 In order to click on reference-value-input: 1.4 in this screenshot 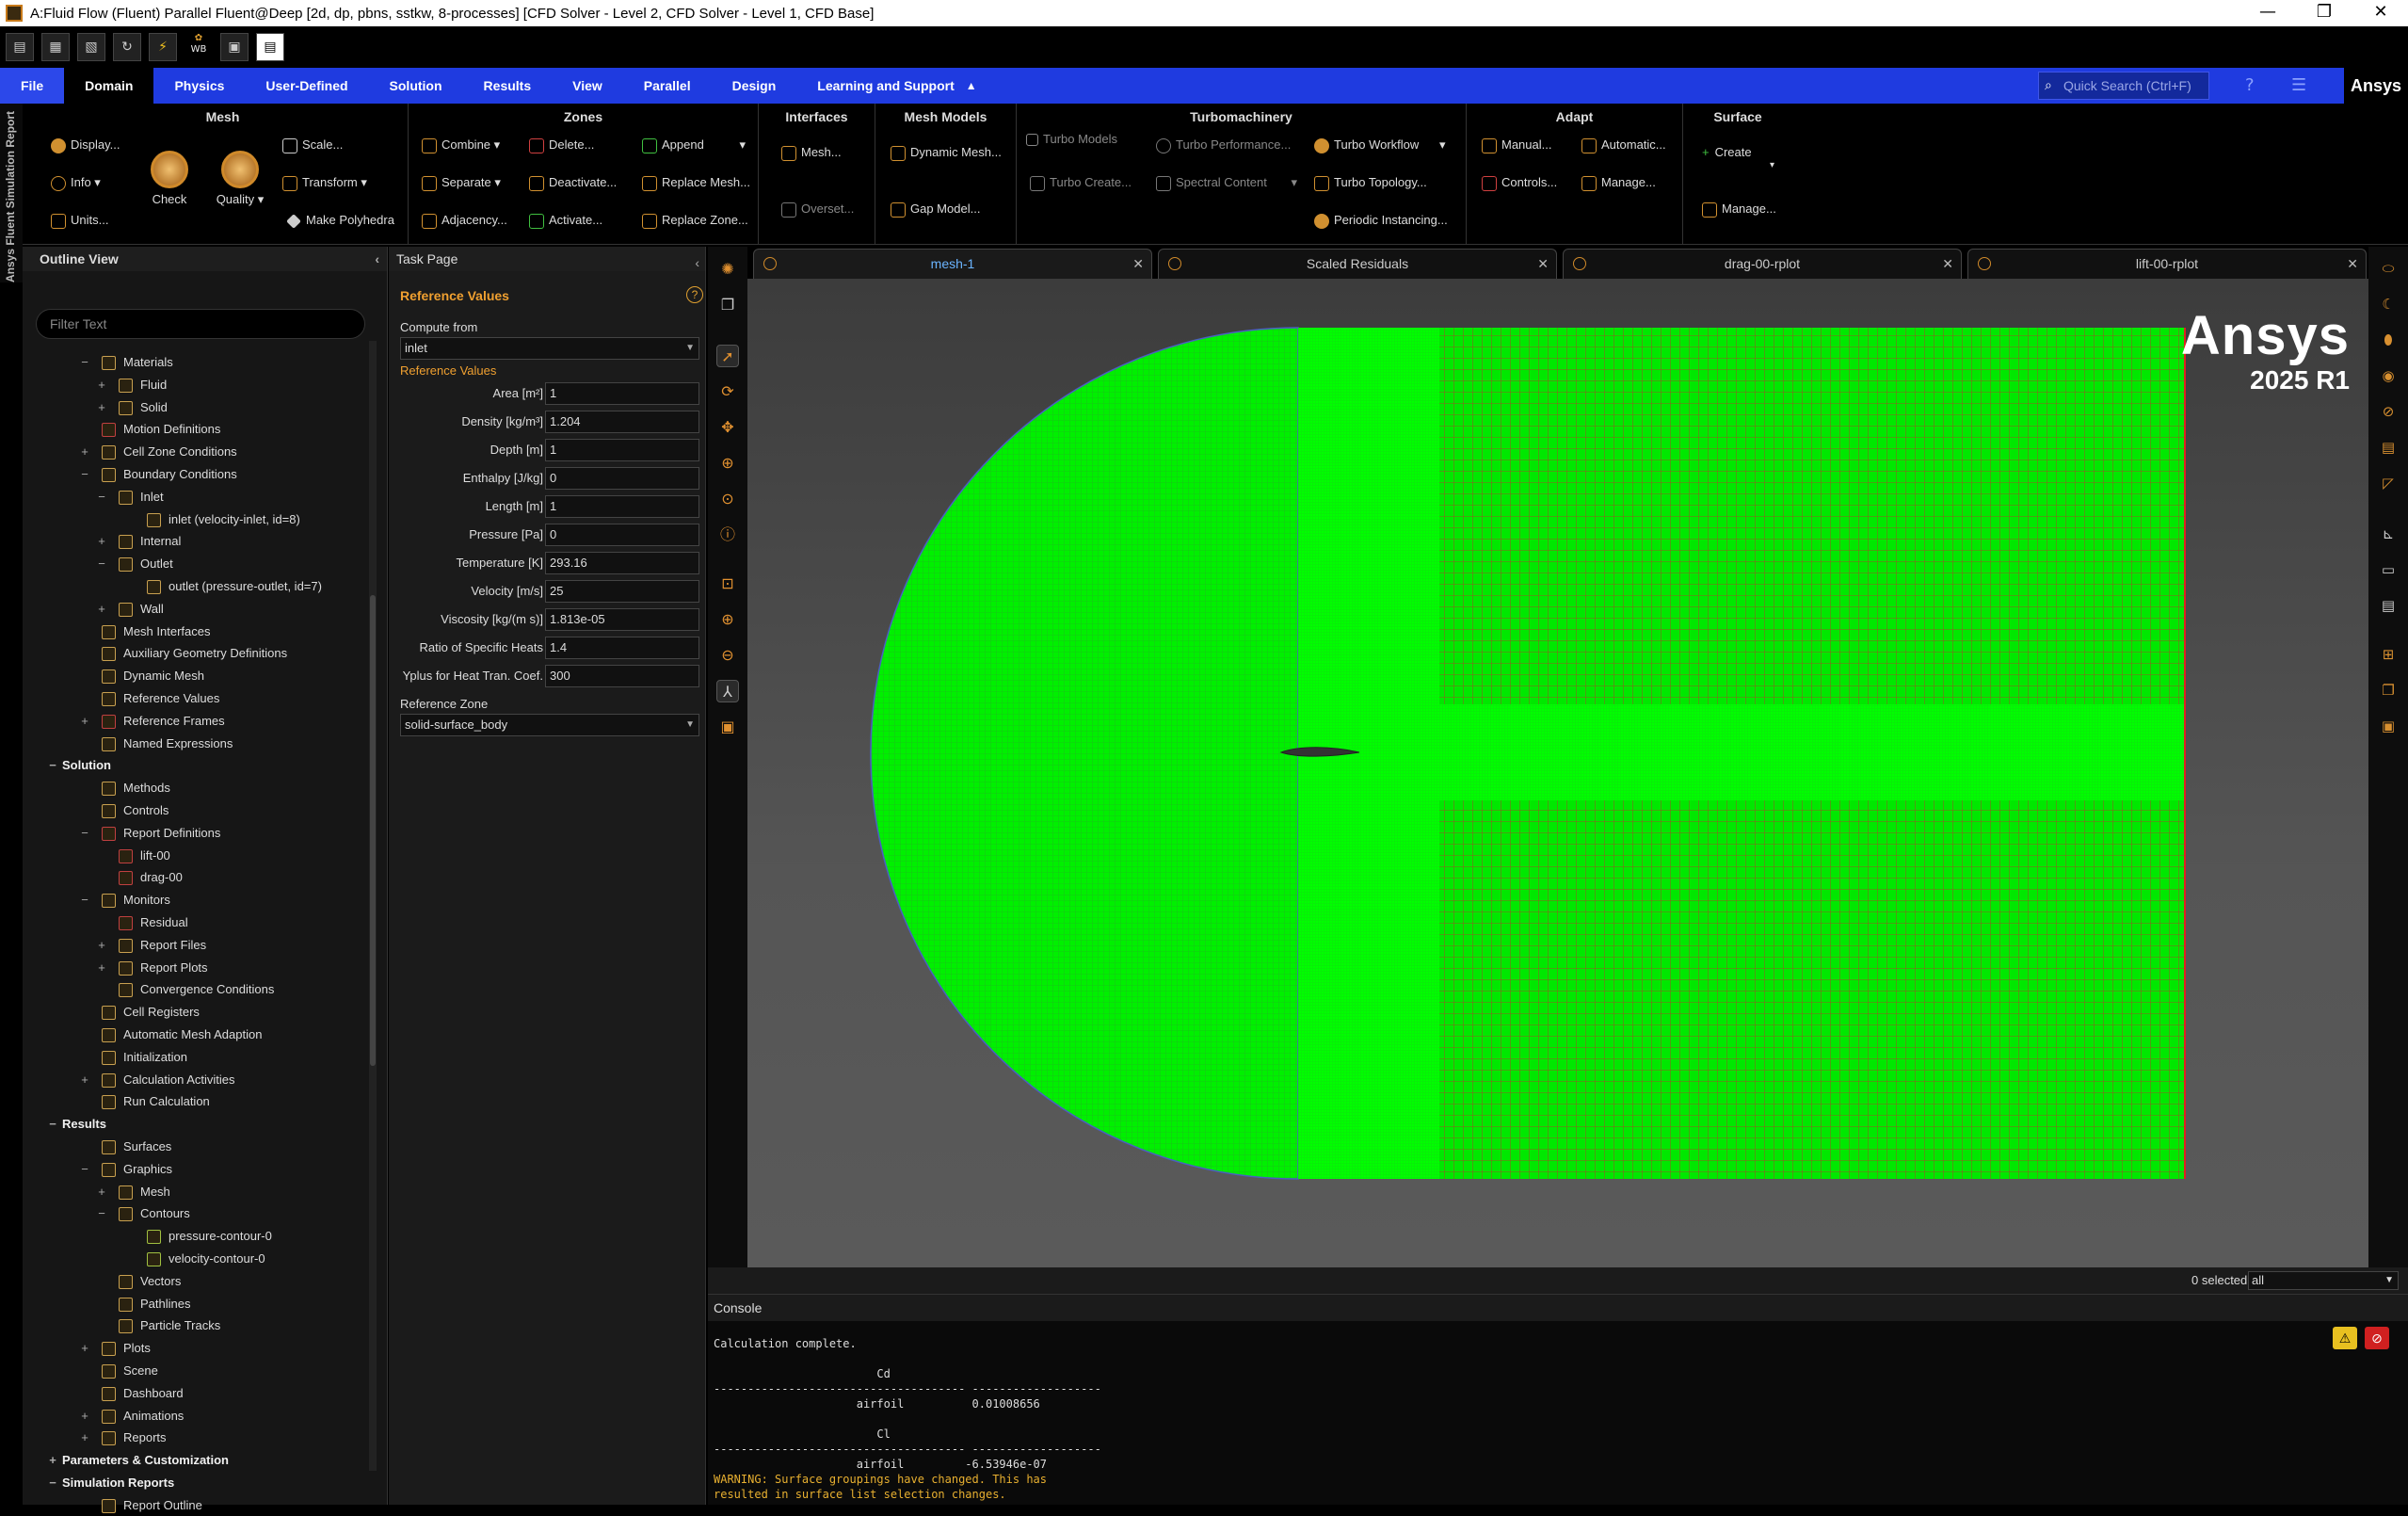, I will do `click(622, 648)`.